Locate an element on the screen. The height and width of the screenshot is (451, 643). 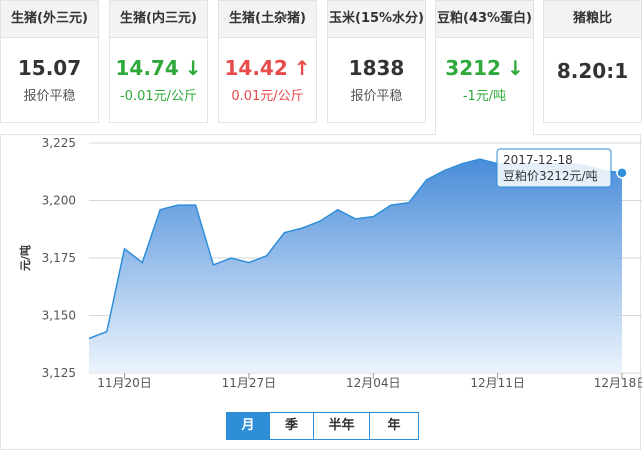
tooltip-value: 豆粕价3212元/吨 is located at coordinates (550, 175).